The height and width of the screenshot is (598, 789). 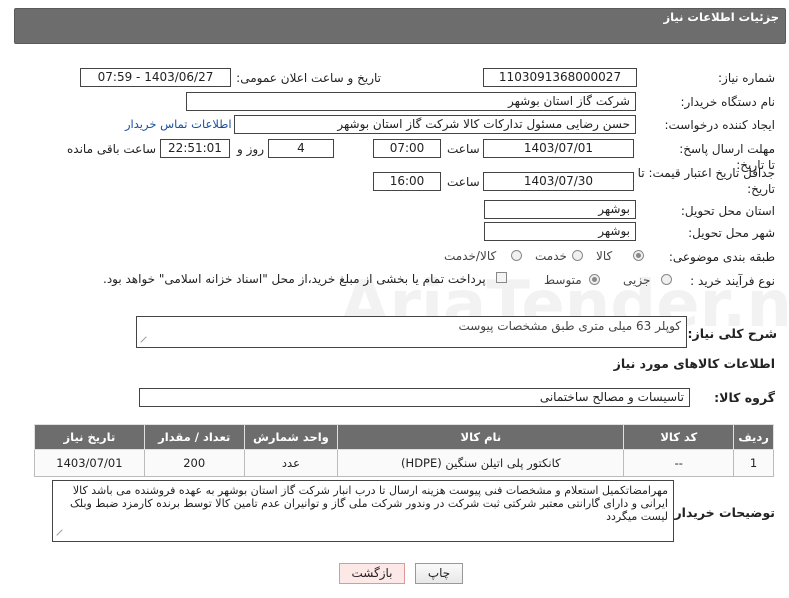 What do you see at coordinates (558, 181) in the screenshot?
I see `validity-date-field: 1403/07/30` at bounding box center [558, 181].